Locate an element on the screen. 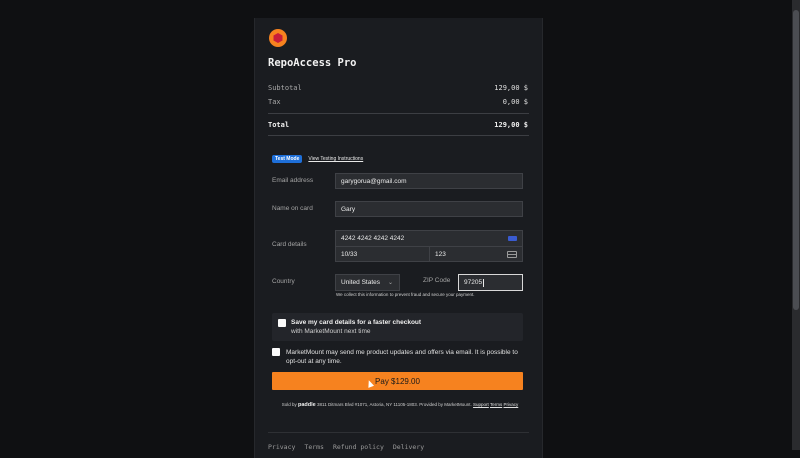 Image resolution: width=800 pixels, height=458 pixels. cvc-field: 123 is located at coordinates (476, 254).